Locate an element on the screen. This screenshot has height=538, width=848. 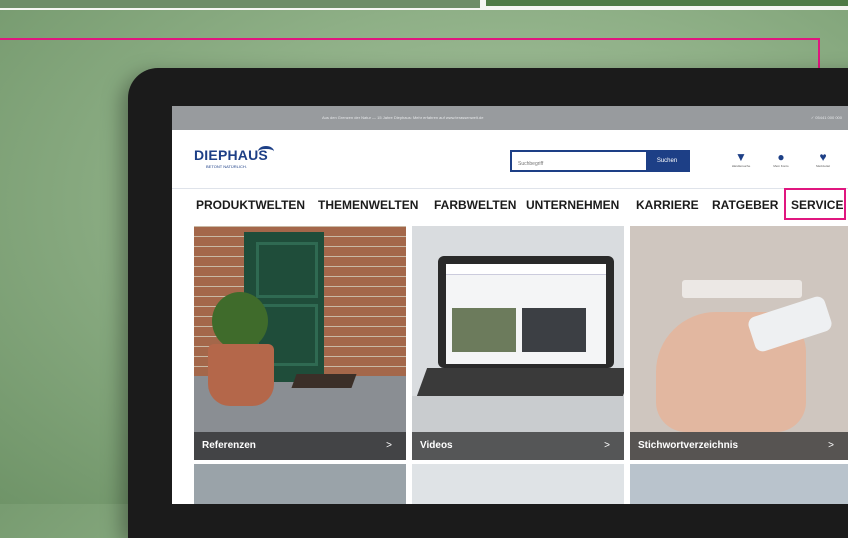
doormat-image is located at coordinates (324, 381).